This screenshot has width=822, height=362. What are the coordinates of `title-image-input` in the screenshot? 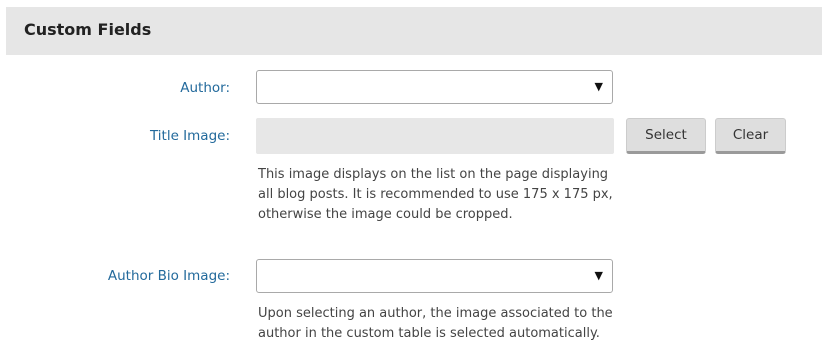 It's located at (435, 136).